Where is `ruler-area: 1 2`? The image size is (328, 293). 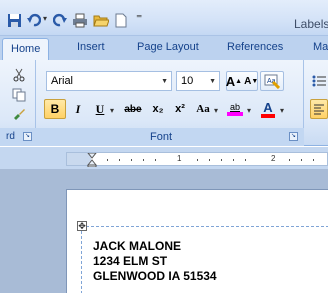
ruler-area: 1 2 is located at coordinates (164, 158).